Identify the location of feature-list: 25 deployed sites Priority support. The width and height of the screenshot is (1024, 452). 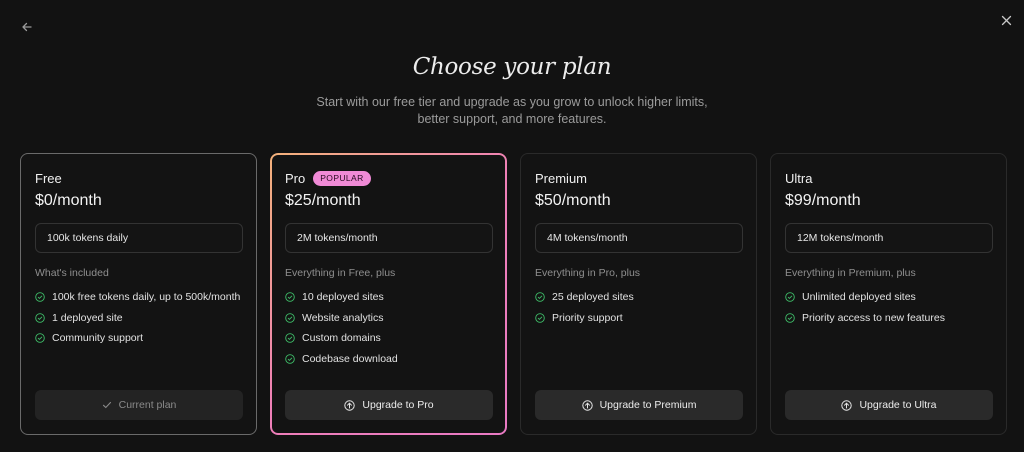
(584, 307).